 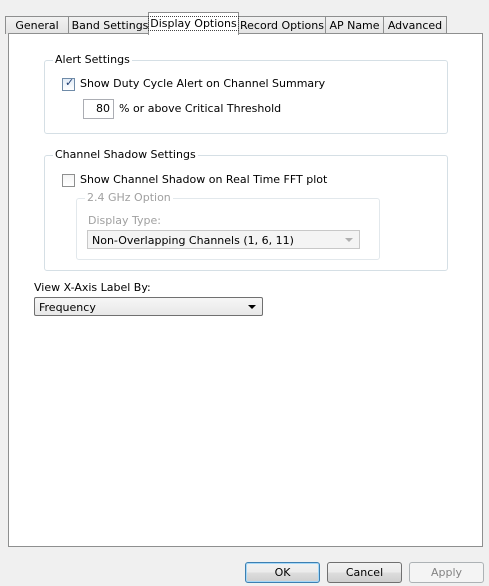 What do you see at coordinates (193, 240) in the screenshot?
I see `display-type-value: Non-Overlapping Channels (1, 6, 11)` at bounding box center [193, 240].